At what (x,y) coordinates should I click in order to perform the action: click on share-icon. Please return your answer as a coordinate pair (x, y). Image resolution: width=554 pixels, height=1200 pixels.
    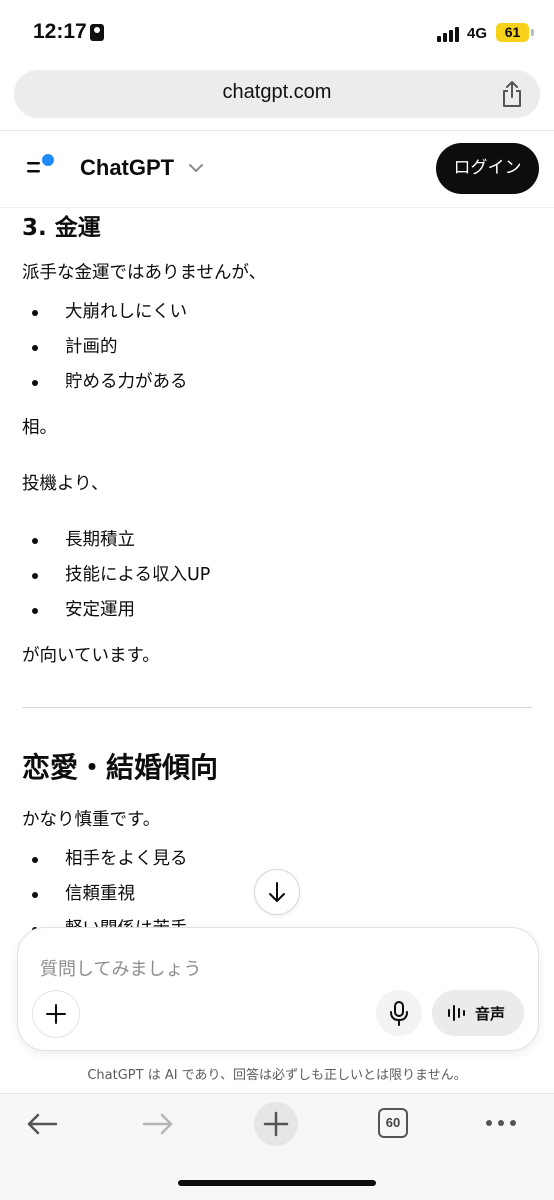
    Looking at the image, I should click on (512, 94).